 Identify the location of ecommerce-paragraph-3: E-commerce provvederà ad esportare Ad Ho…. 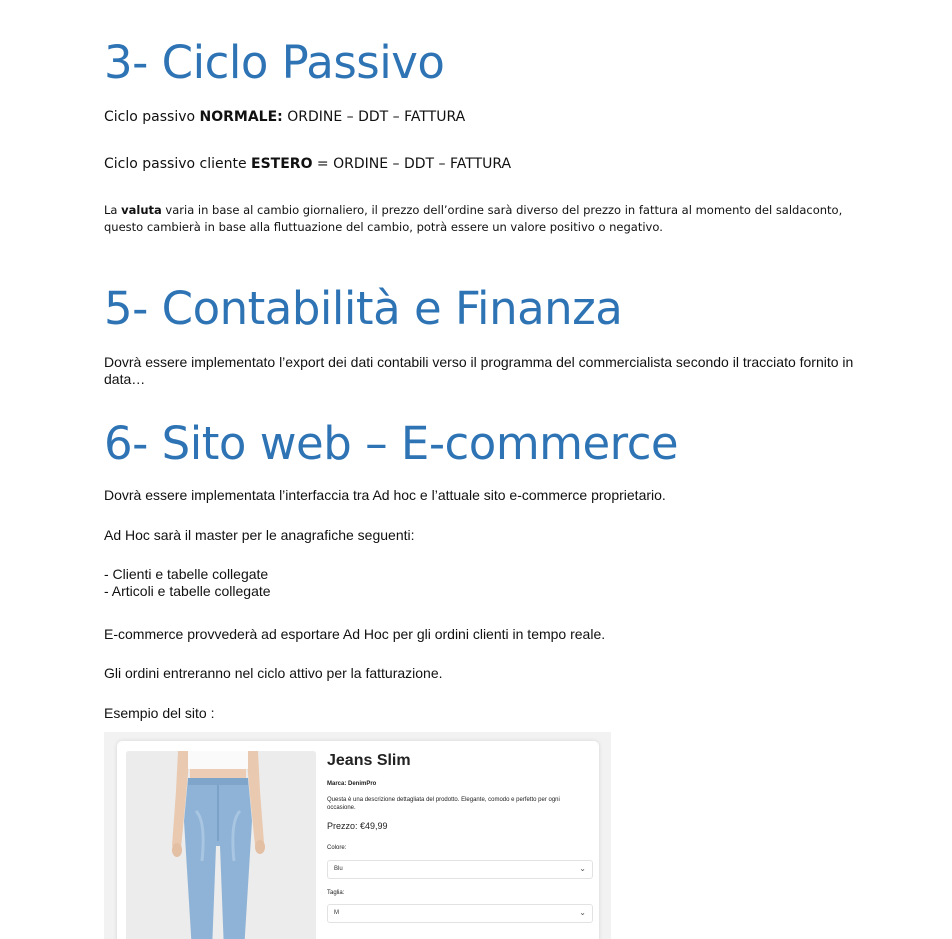
(355, 634).